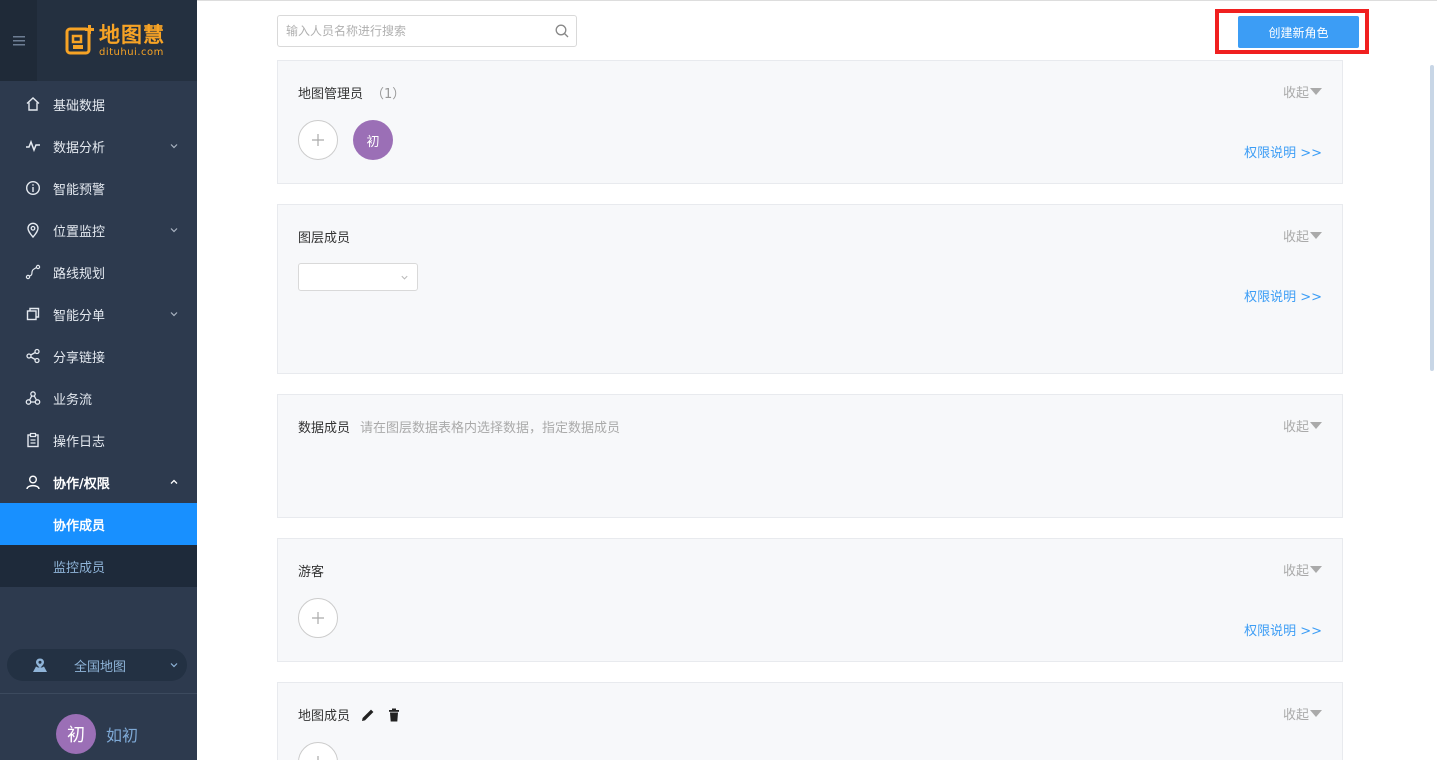 This screenshot has height=760, width=1437. What do you see at coordinates (80, 40) in the screenshot?
I see `logo-mark-icon` at bounding box center [80, 40].